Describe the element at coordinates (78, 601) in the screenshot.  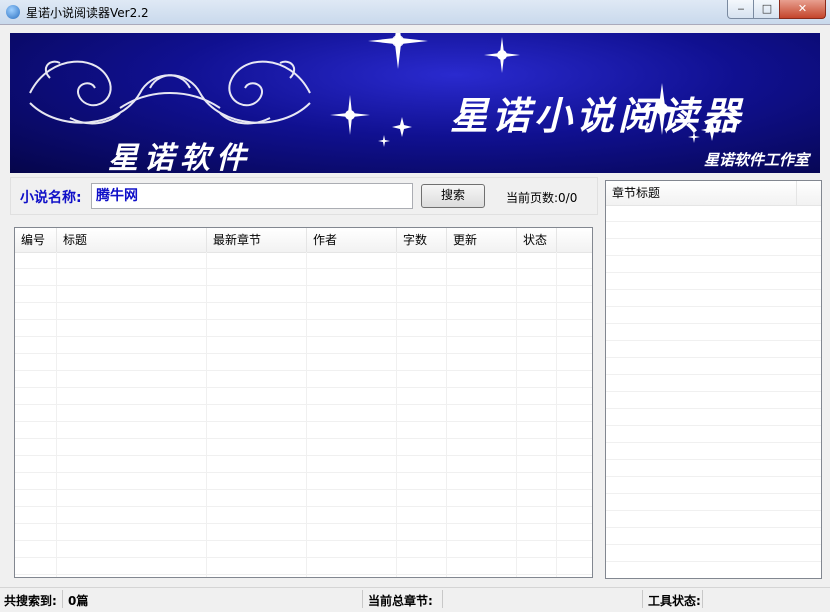
I see `found-count-value: 0篇` at that location.